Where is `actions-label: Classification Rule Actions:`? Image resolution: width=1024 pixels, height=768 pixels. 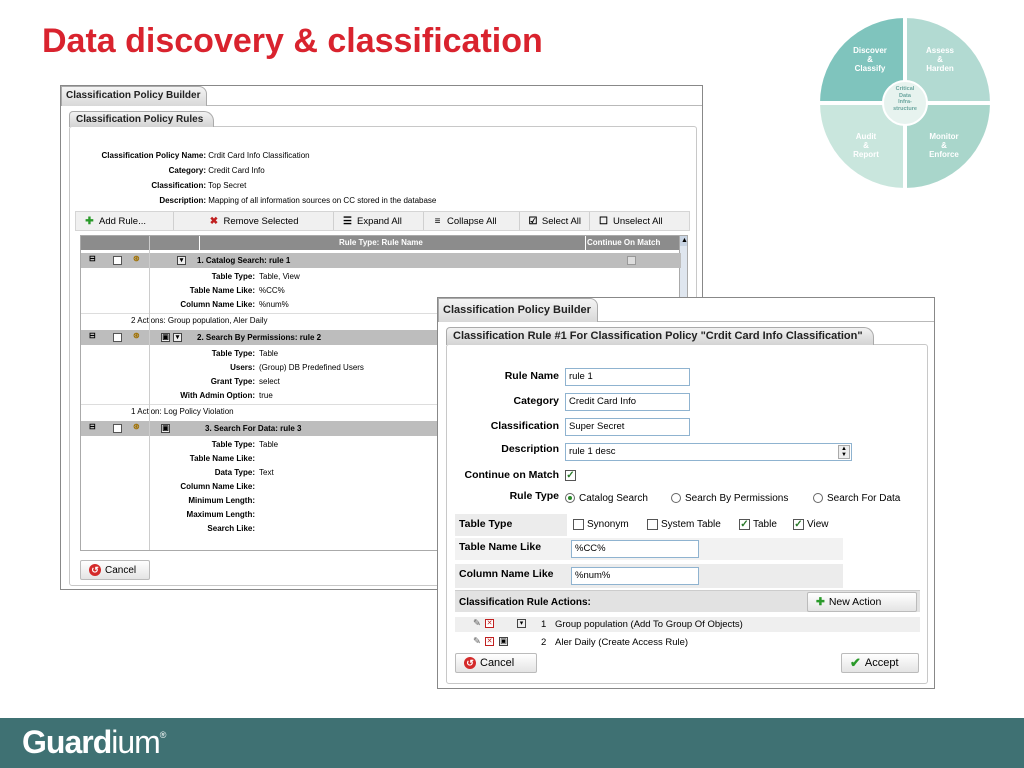
actions-label: Classification Rule Actions: is located at coordinates (525, 602).